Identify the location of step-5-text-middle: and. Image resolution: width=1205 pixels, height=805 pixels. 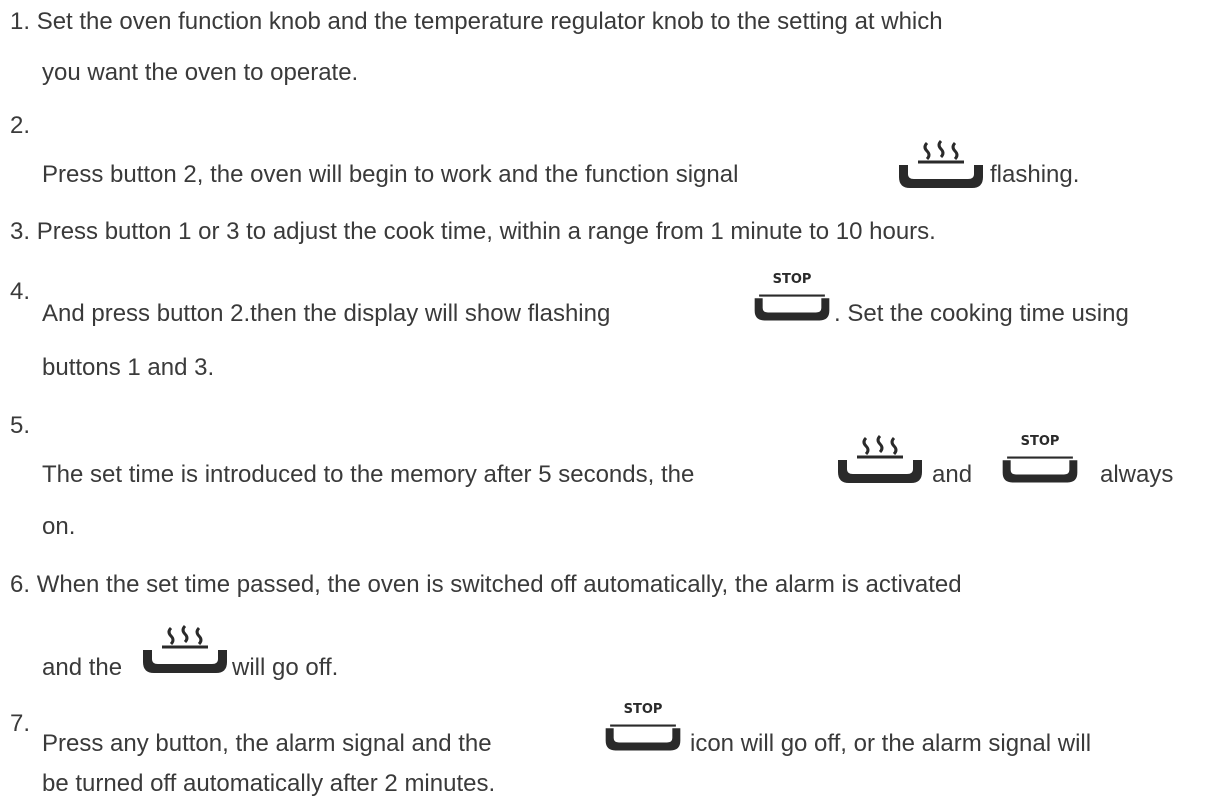
(952, 474).